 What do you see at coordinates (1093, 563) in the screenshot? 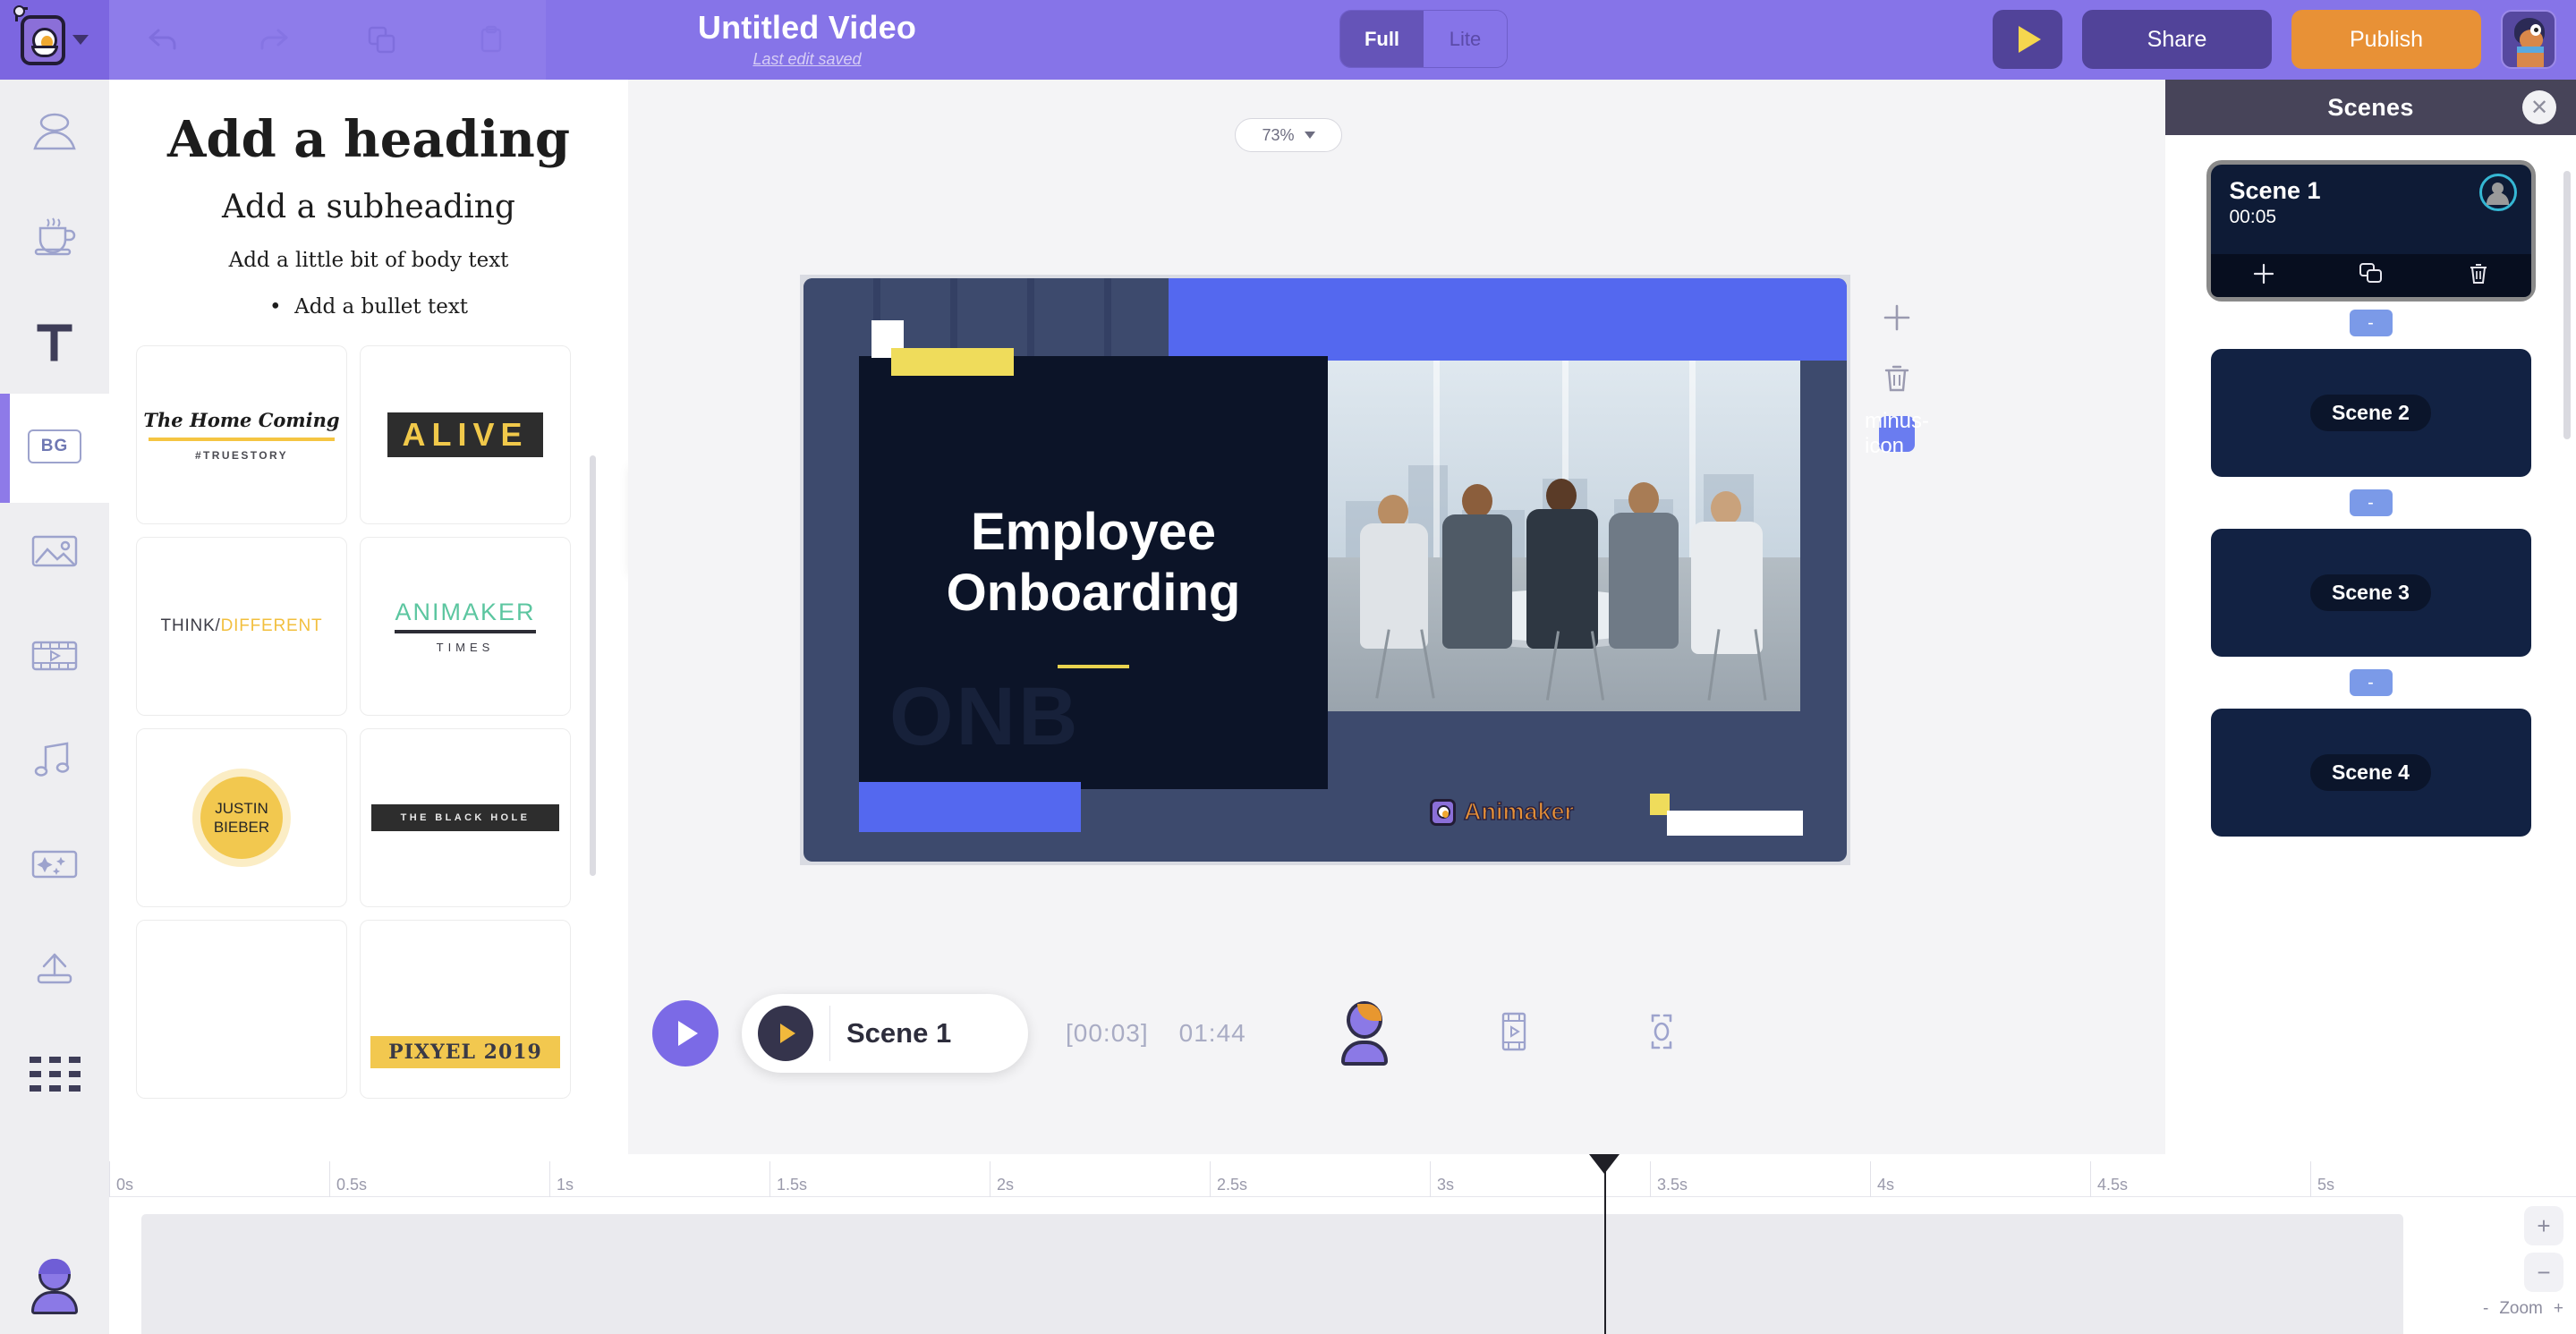
I see `canvas-title: Employee Onboarding` at bounding box center [1093, 563].